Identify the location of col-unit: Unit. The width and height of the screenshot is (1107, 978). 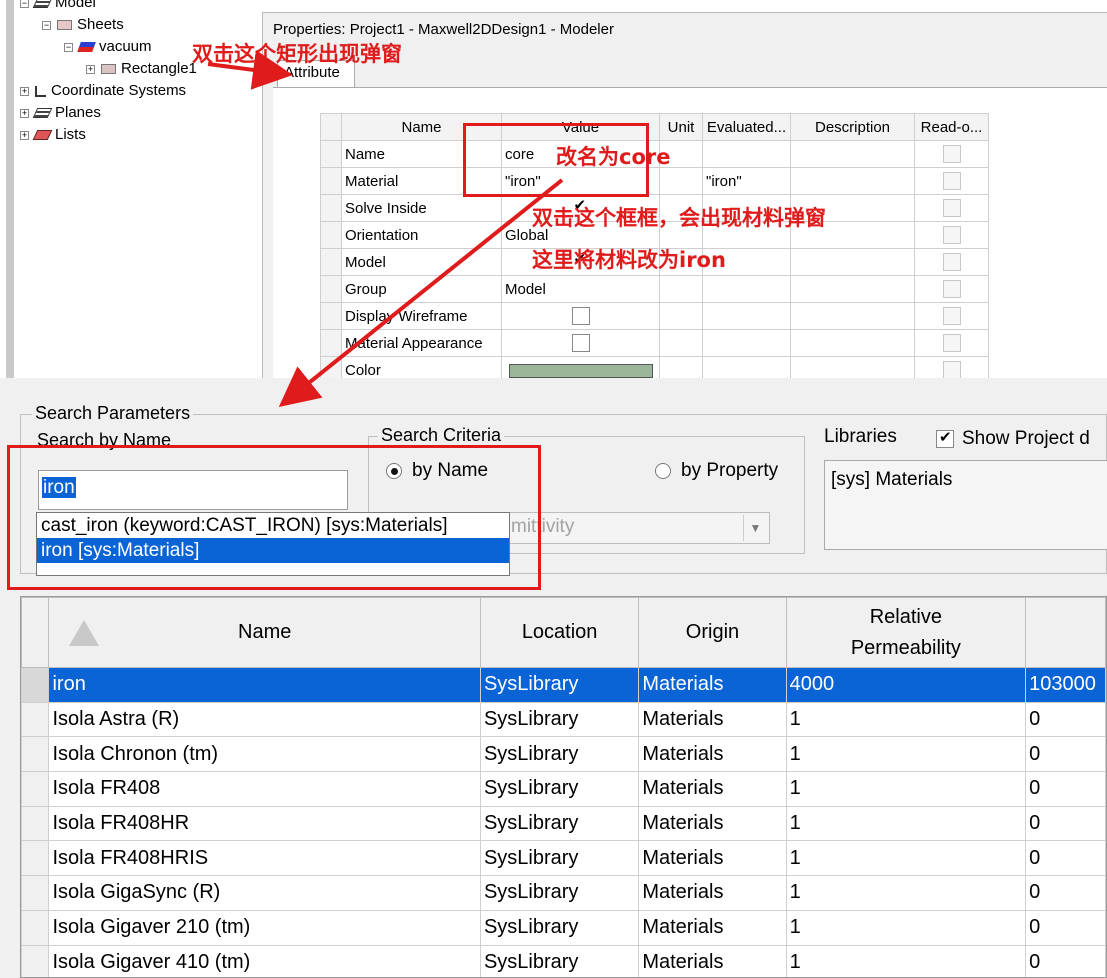
(681, 127).